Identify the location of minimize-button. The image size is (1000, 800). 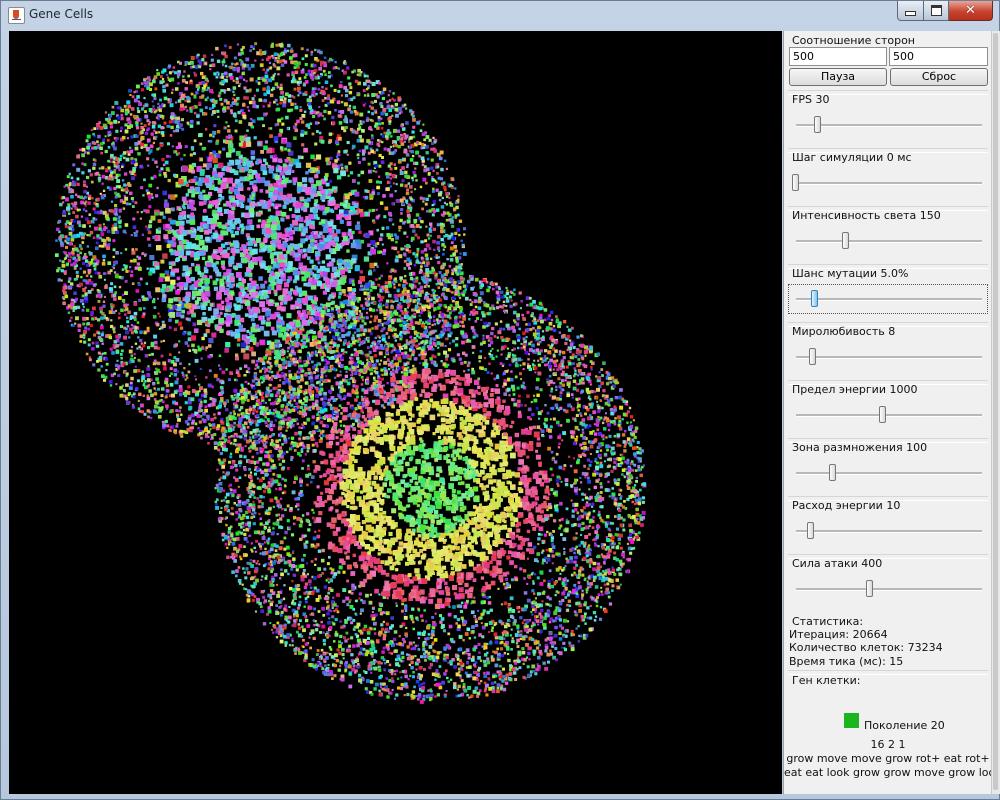
(910, 11).